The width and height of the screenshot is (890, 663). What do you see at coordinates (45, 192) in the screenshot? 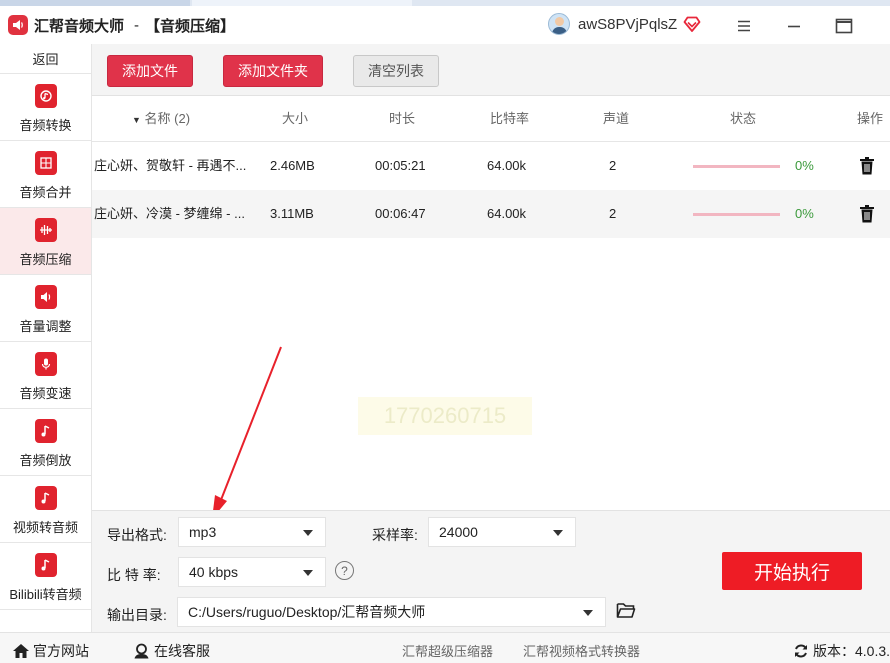
I see `sidebar-item-label: 音频合并` at bounding box center [45, 192].